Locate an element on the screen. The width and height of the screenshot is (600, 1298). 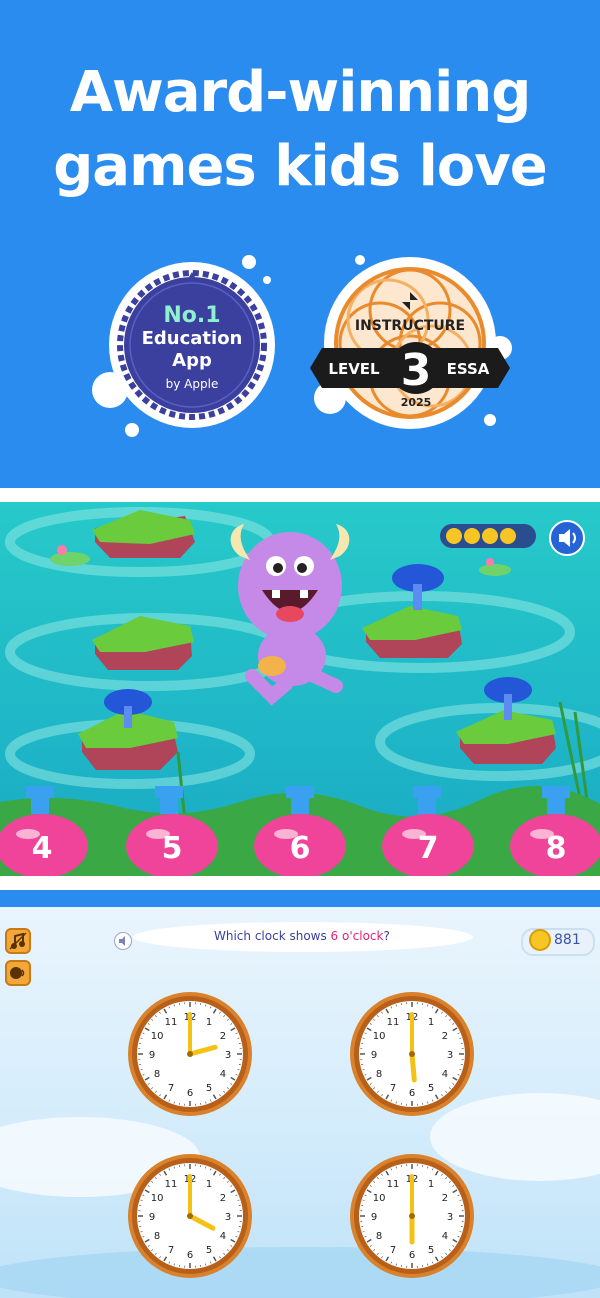
question-highlight: 6 o'clock is located at coordinates (357, 936).